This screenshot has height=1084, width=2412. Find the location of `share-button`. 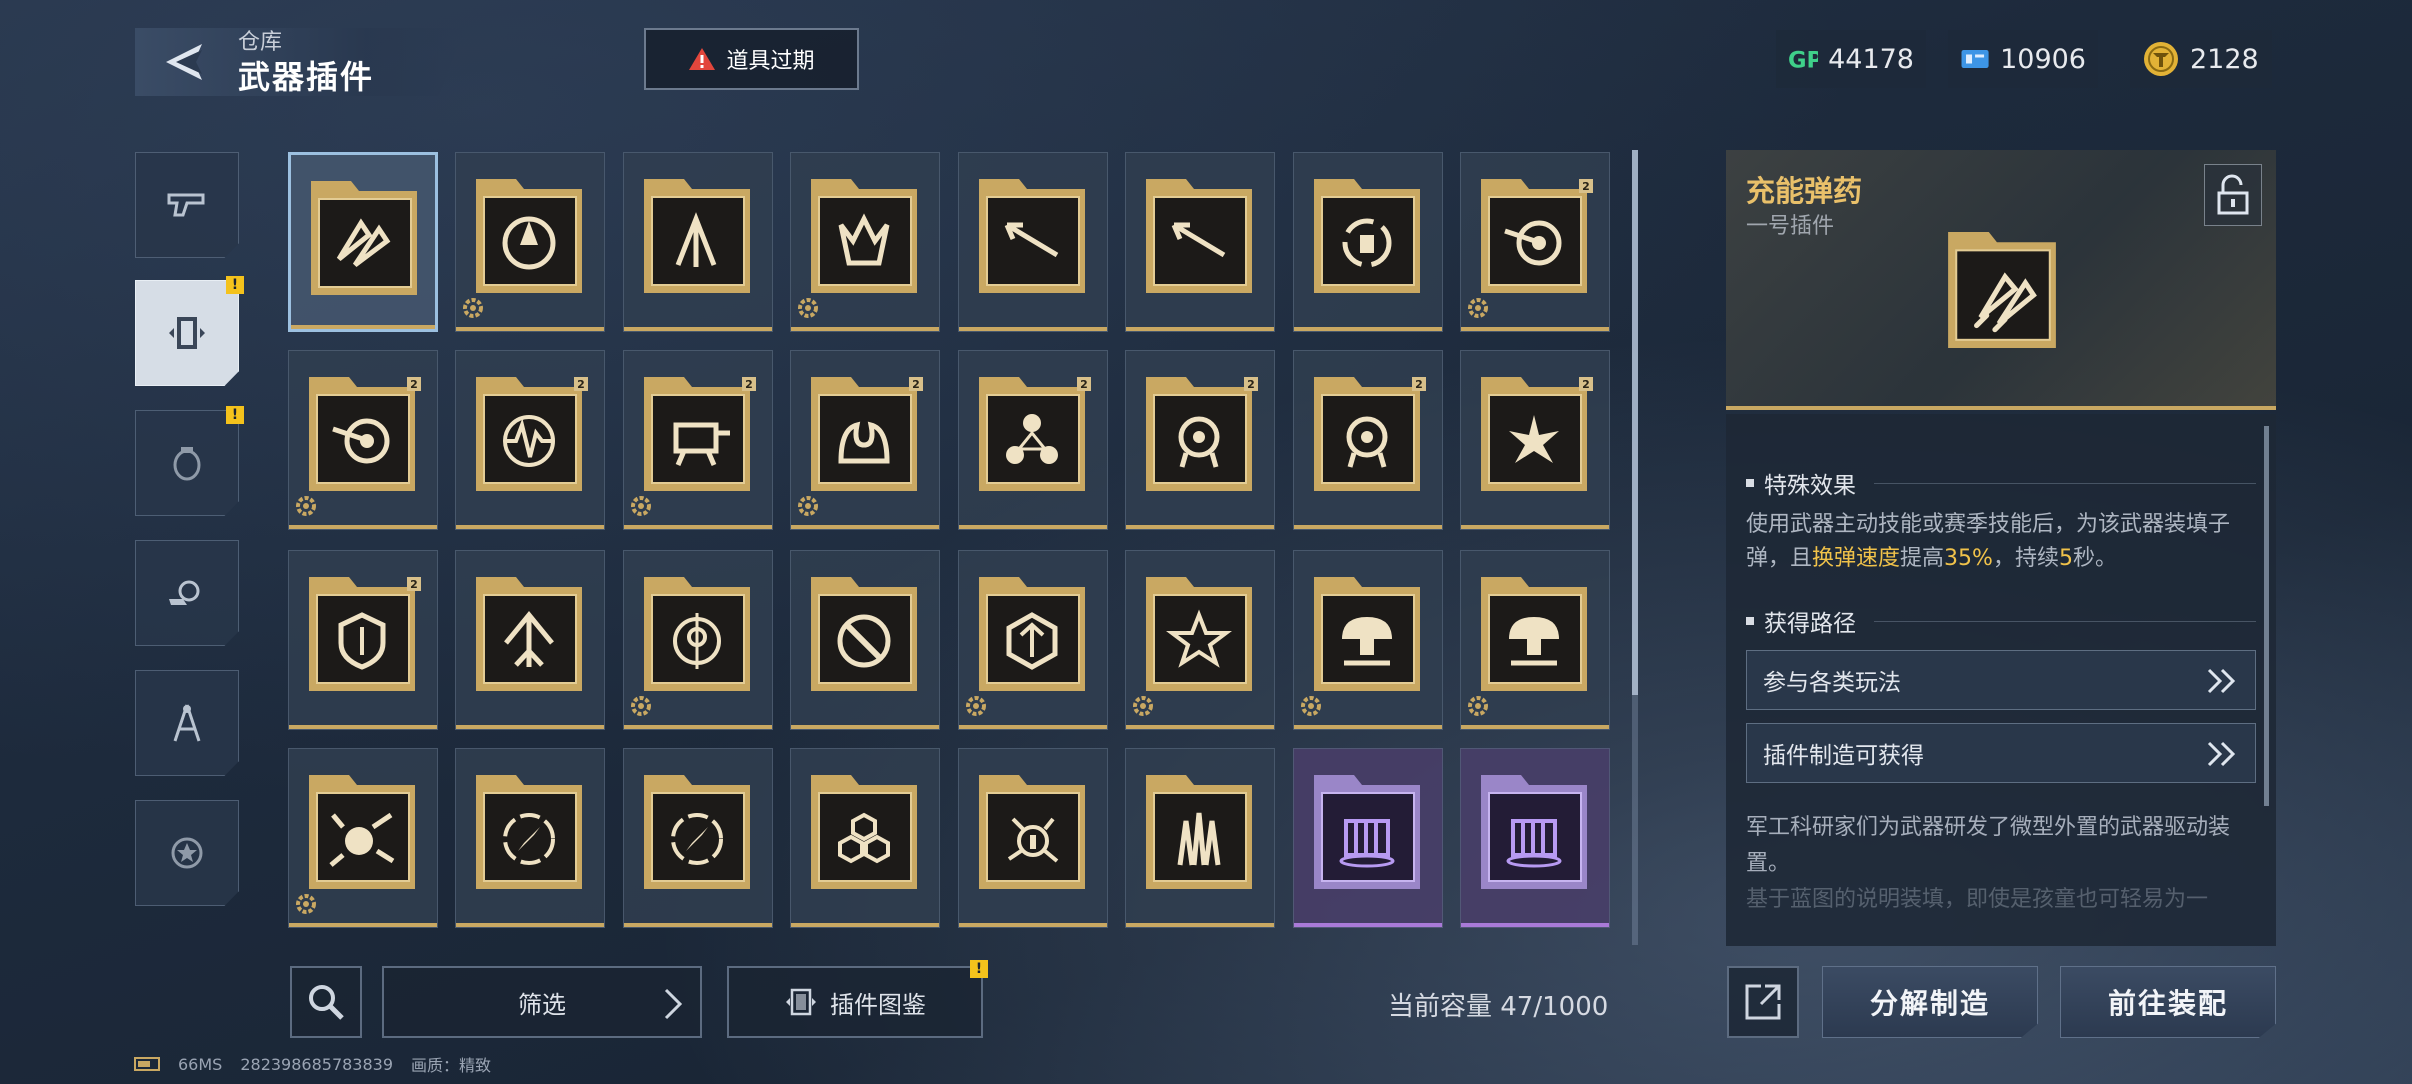

share-button is located at coordinates (1763, 1002).